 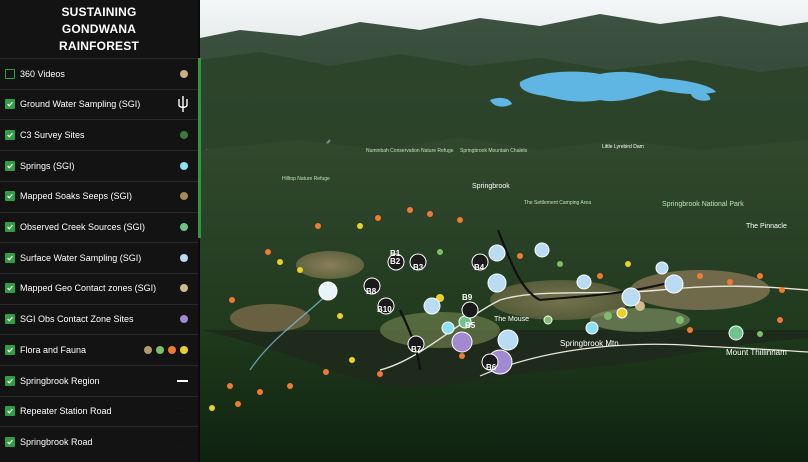 I want to click on layer-item: Springs (SGI), so click(x=99, y=165).